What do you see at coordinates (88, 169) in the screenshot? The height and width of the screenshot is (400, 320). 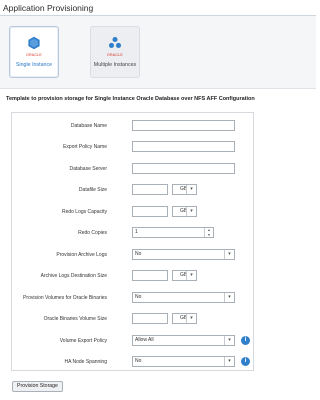 I see `database-server-label: Database Server` at bounding box center [88, 169].